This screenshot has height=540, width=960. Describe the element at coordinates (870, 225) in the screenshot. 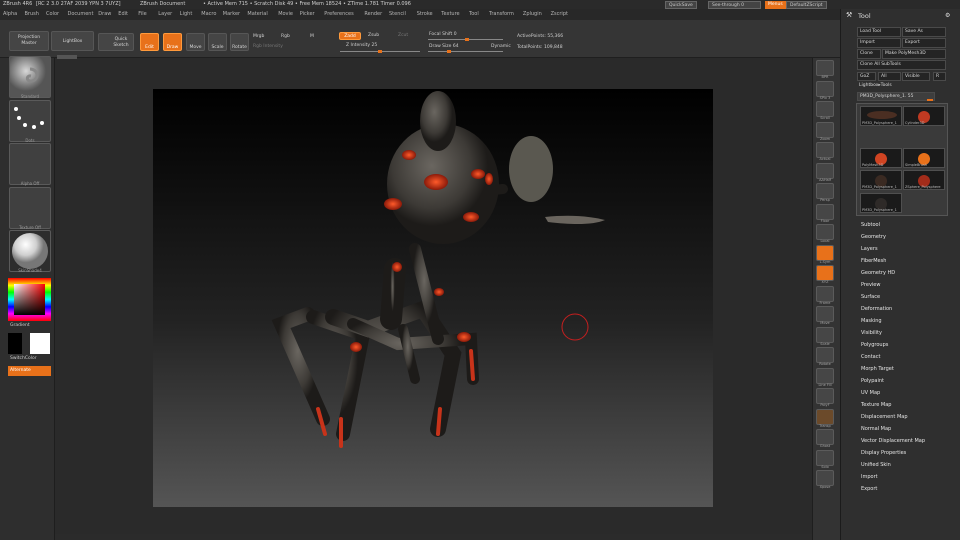

I see `subpalette-subtool: Subtool` at that location.